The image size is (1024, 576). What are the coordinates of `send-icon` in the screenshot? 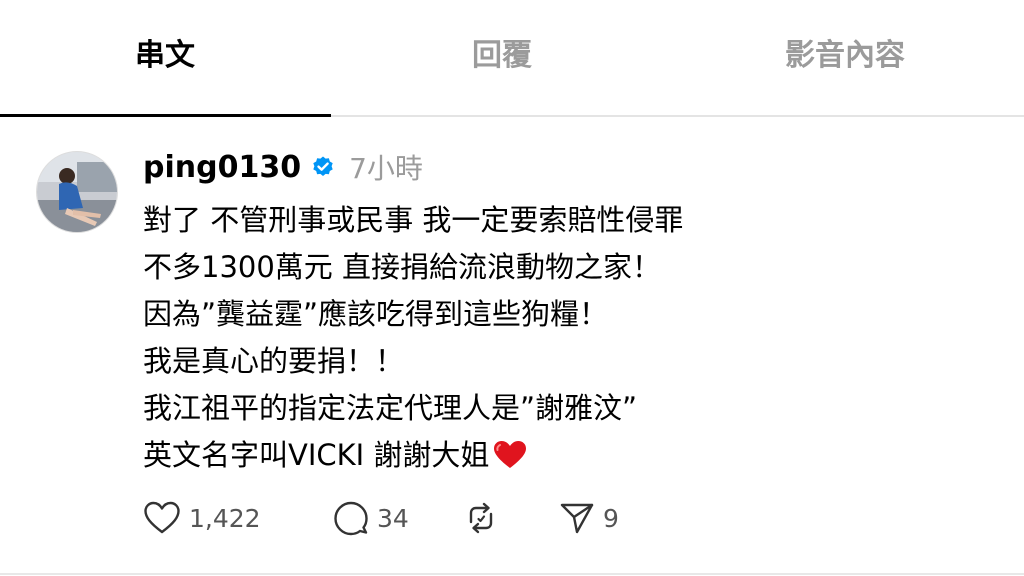 It's located at (577, 518).